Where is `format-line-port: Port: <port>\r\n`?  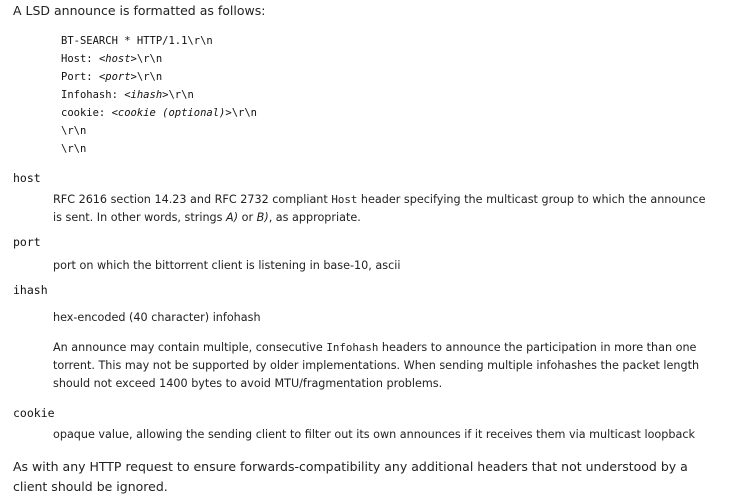 format-line-port: Port: <port>\r\n is located at coordinates (159, 77).